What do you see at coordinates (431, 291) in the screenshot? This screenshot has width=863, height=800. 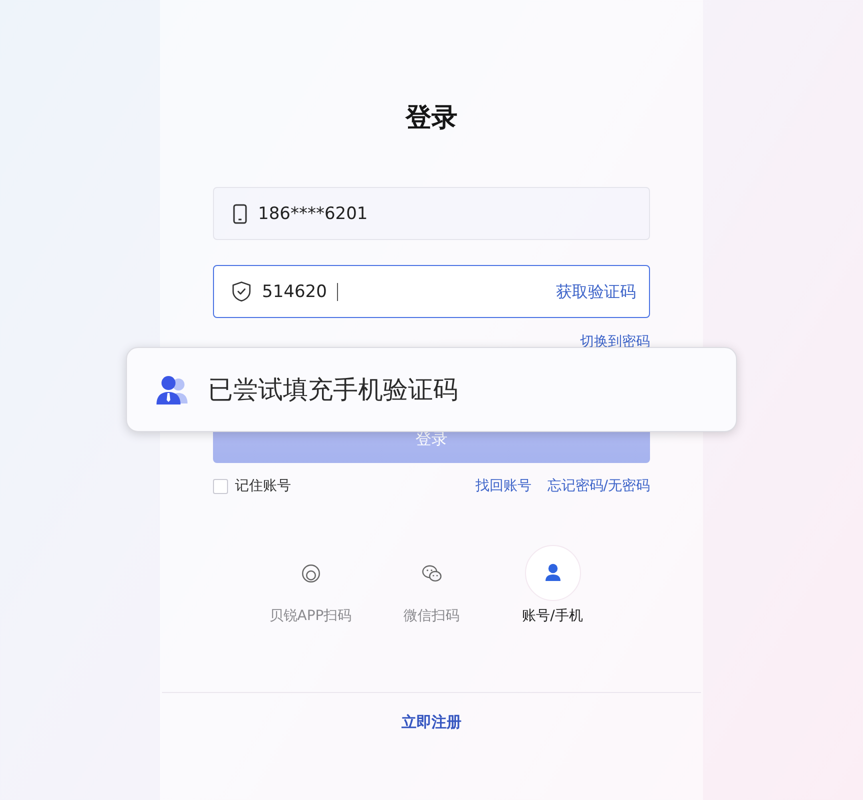 I see `code-field: 514620 获取验证码` at bounding box center [431, 291].